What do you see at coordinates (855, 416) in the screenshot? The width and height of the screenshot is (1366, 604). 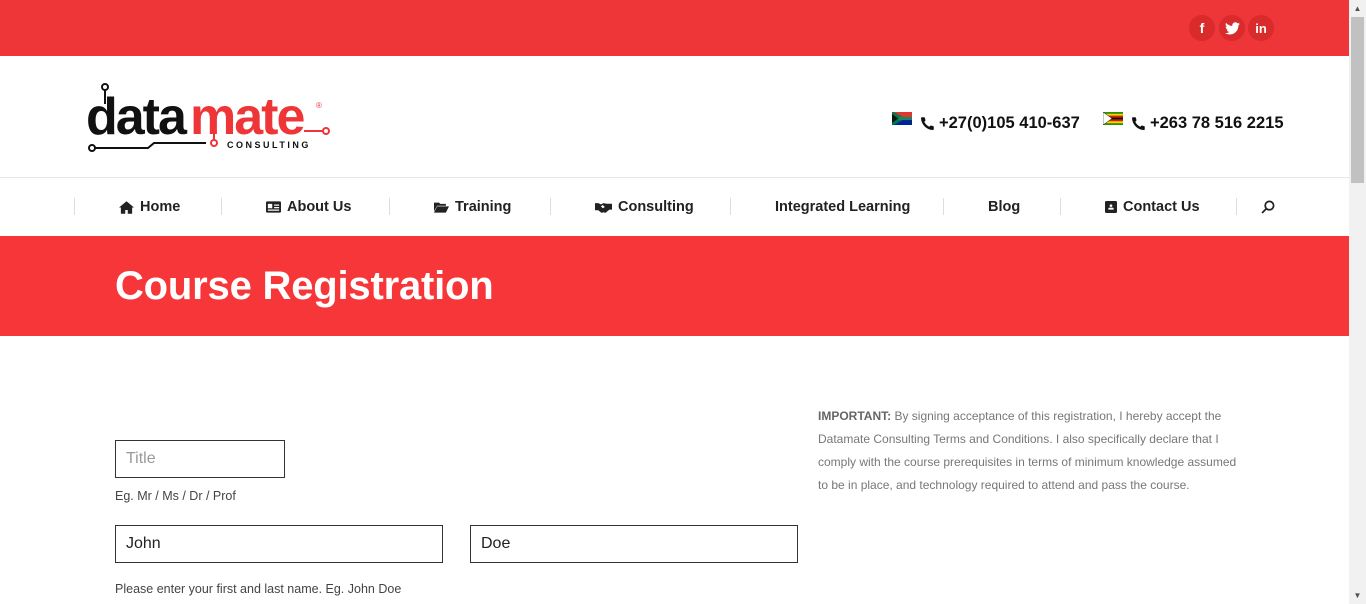 I see `notice-label: IMPORTANT:` at bounding box center [855, 416].